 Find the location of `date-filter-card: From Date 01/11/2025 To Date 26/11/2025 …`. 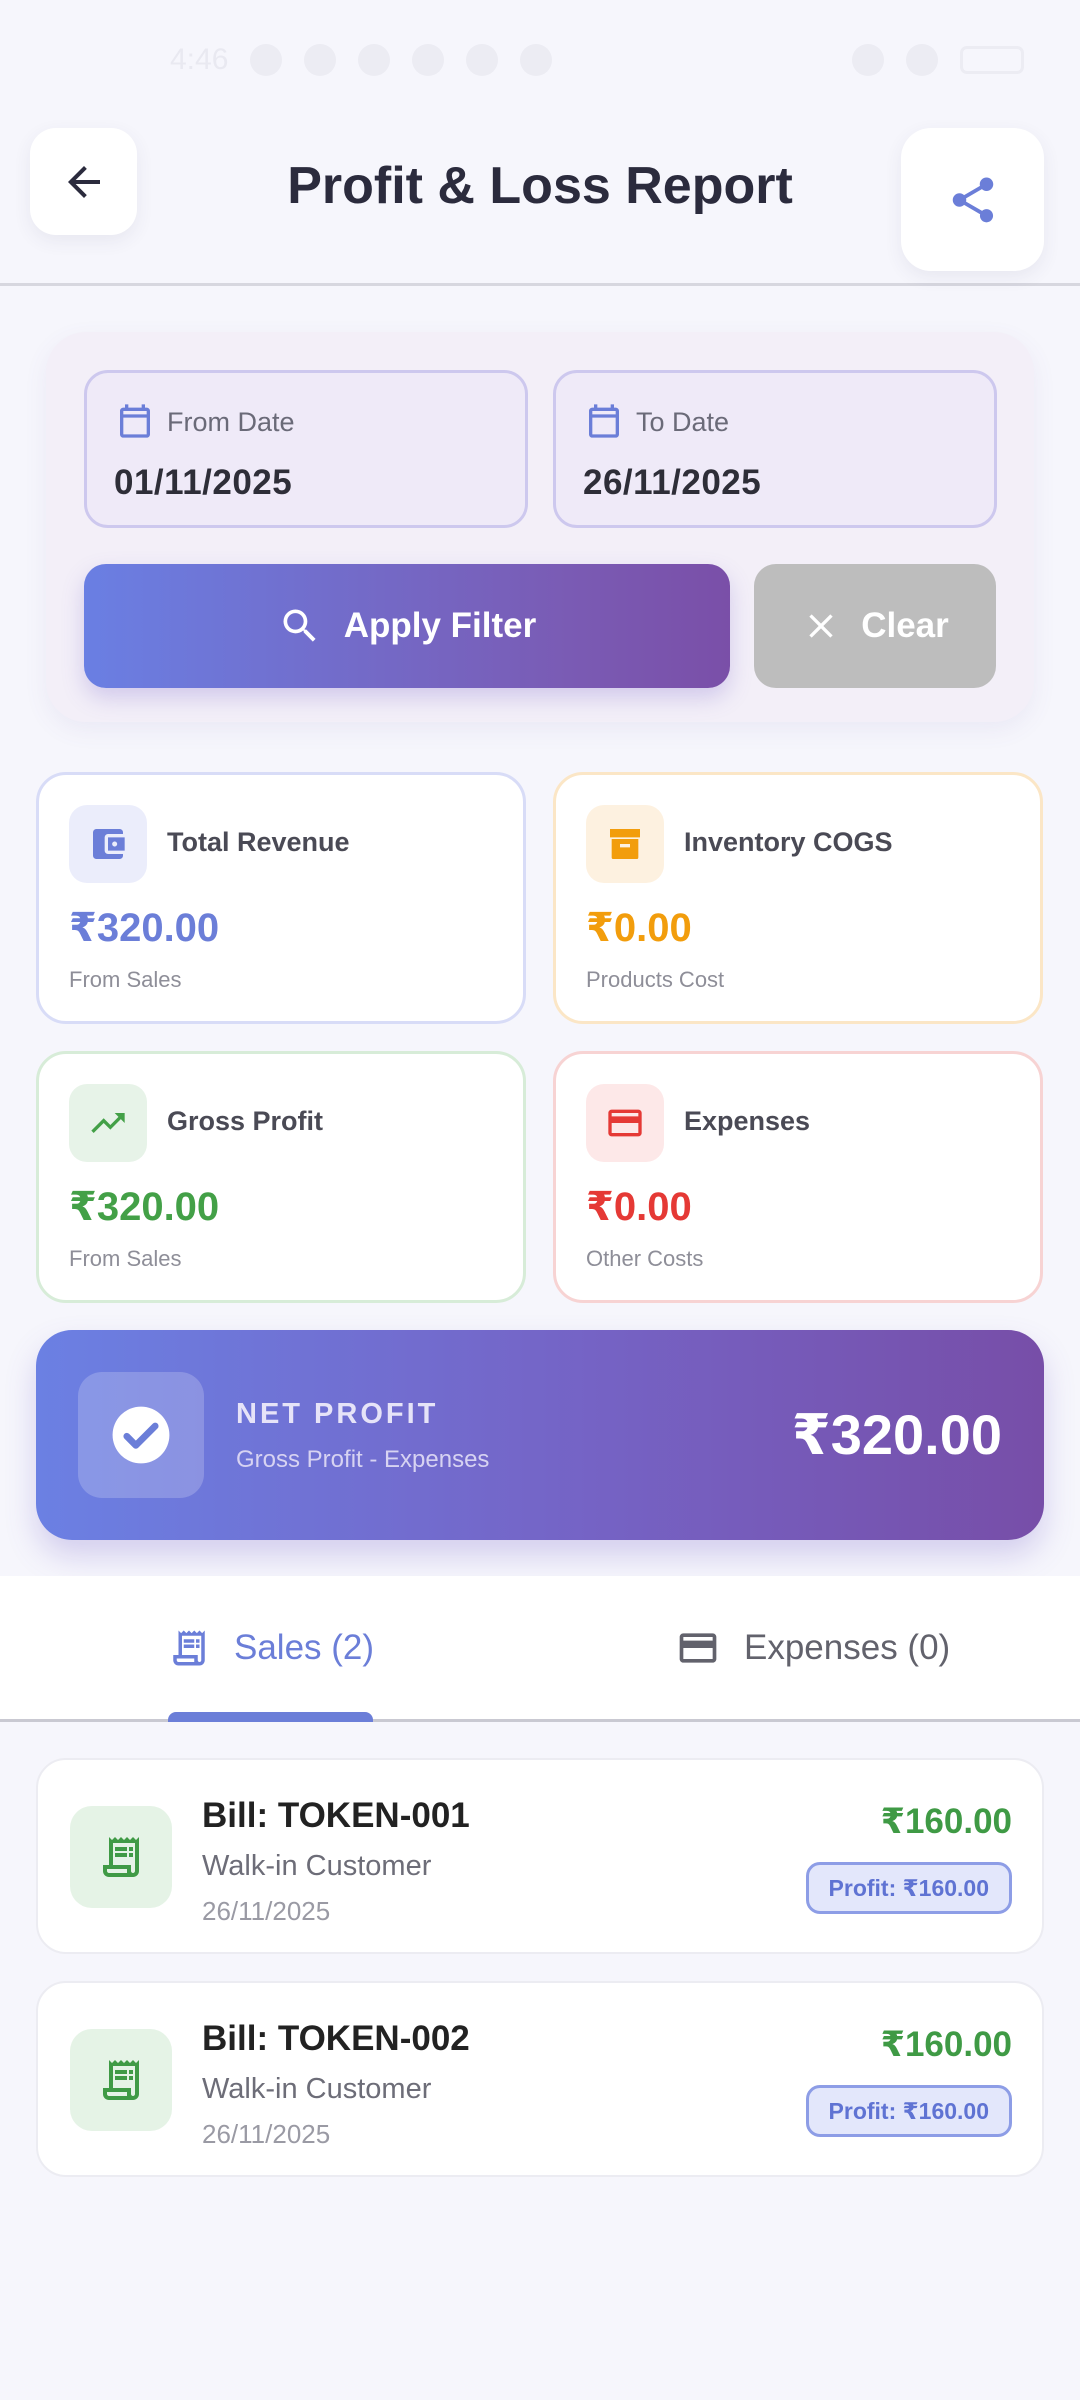

date-filter-card: From Date 01/11/2025 To Date 26/11/2025 … is located at coordinates (540, 527).